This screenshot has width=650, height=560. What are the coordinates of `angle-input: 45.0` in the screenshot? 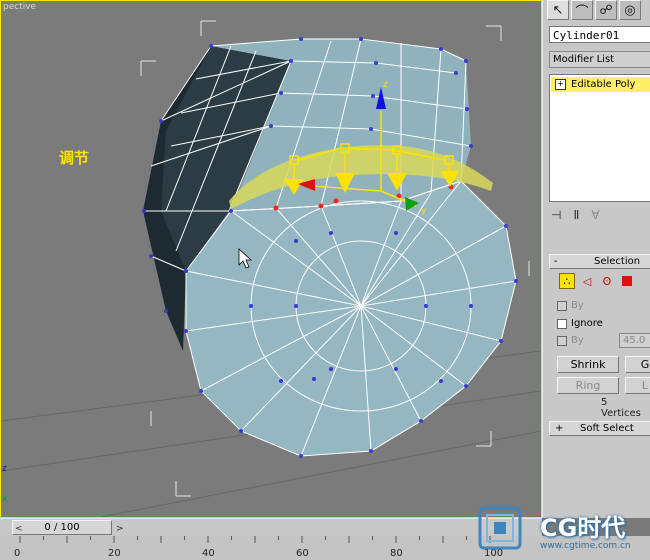 It's located at (634, 340).